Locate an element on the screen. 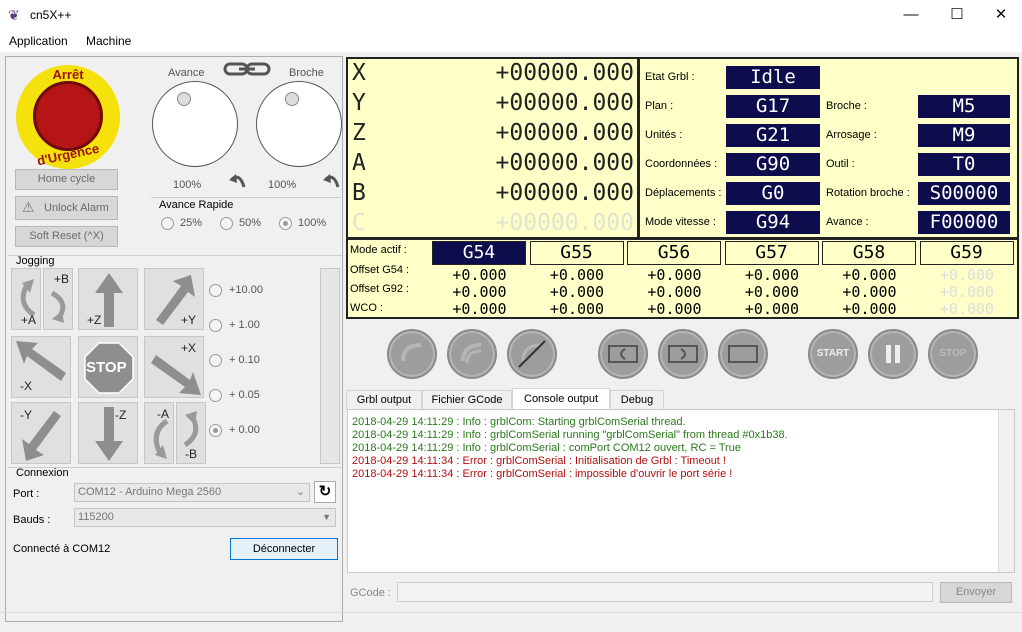  jog-plus-b-label: +B is located at coordinates (62, 279).